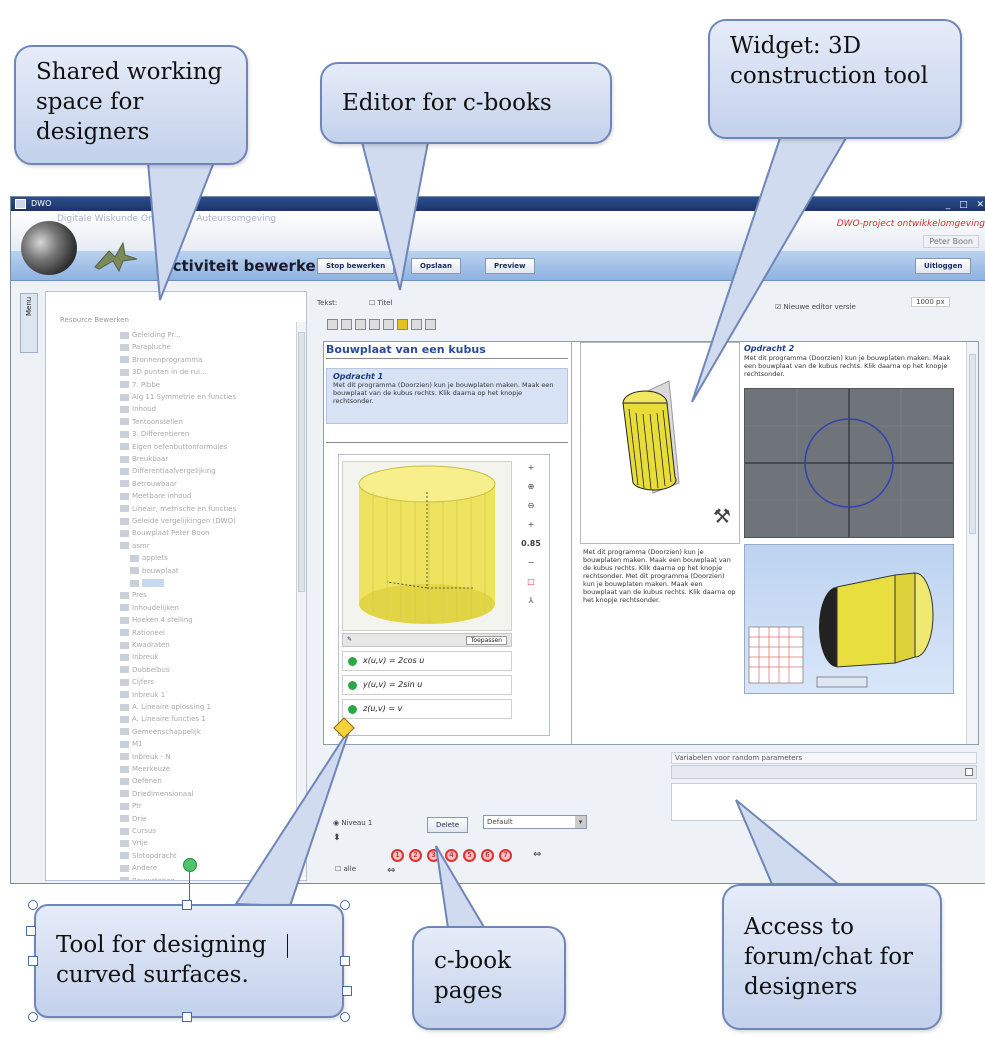 This screenshot has width=985, height=1039. Describe the element at coordinates (535, 822) in the screenshot. I see `layout-select: Default ▾` at that location.